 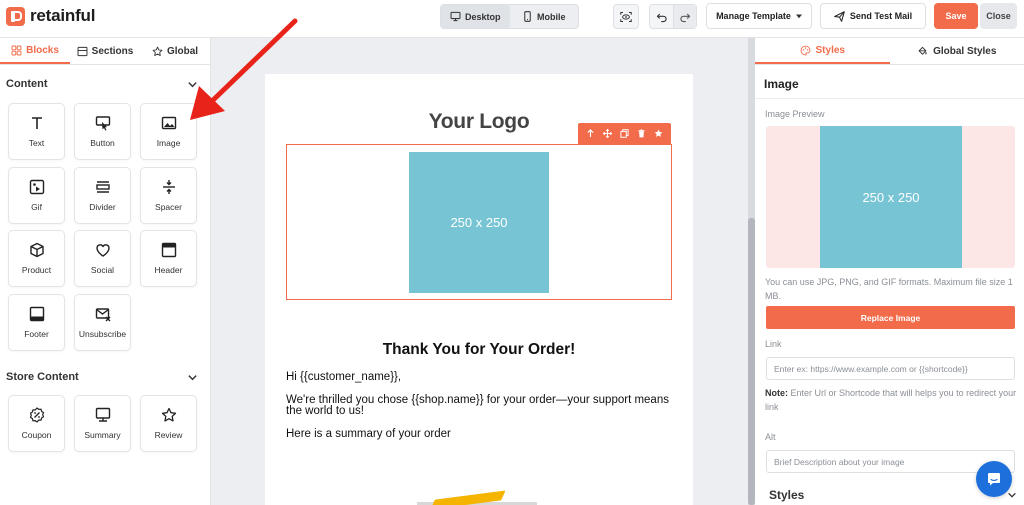 I want to click on block-product: Product, so click(x=36, y=258).